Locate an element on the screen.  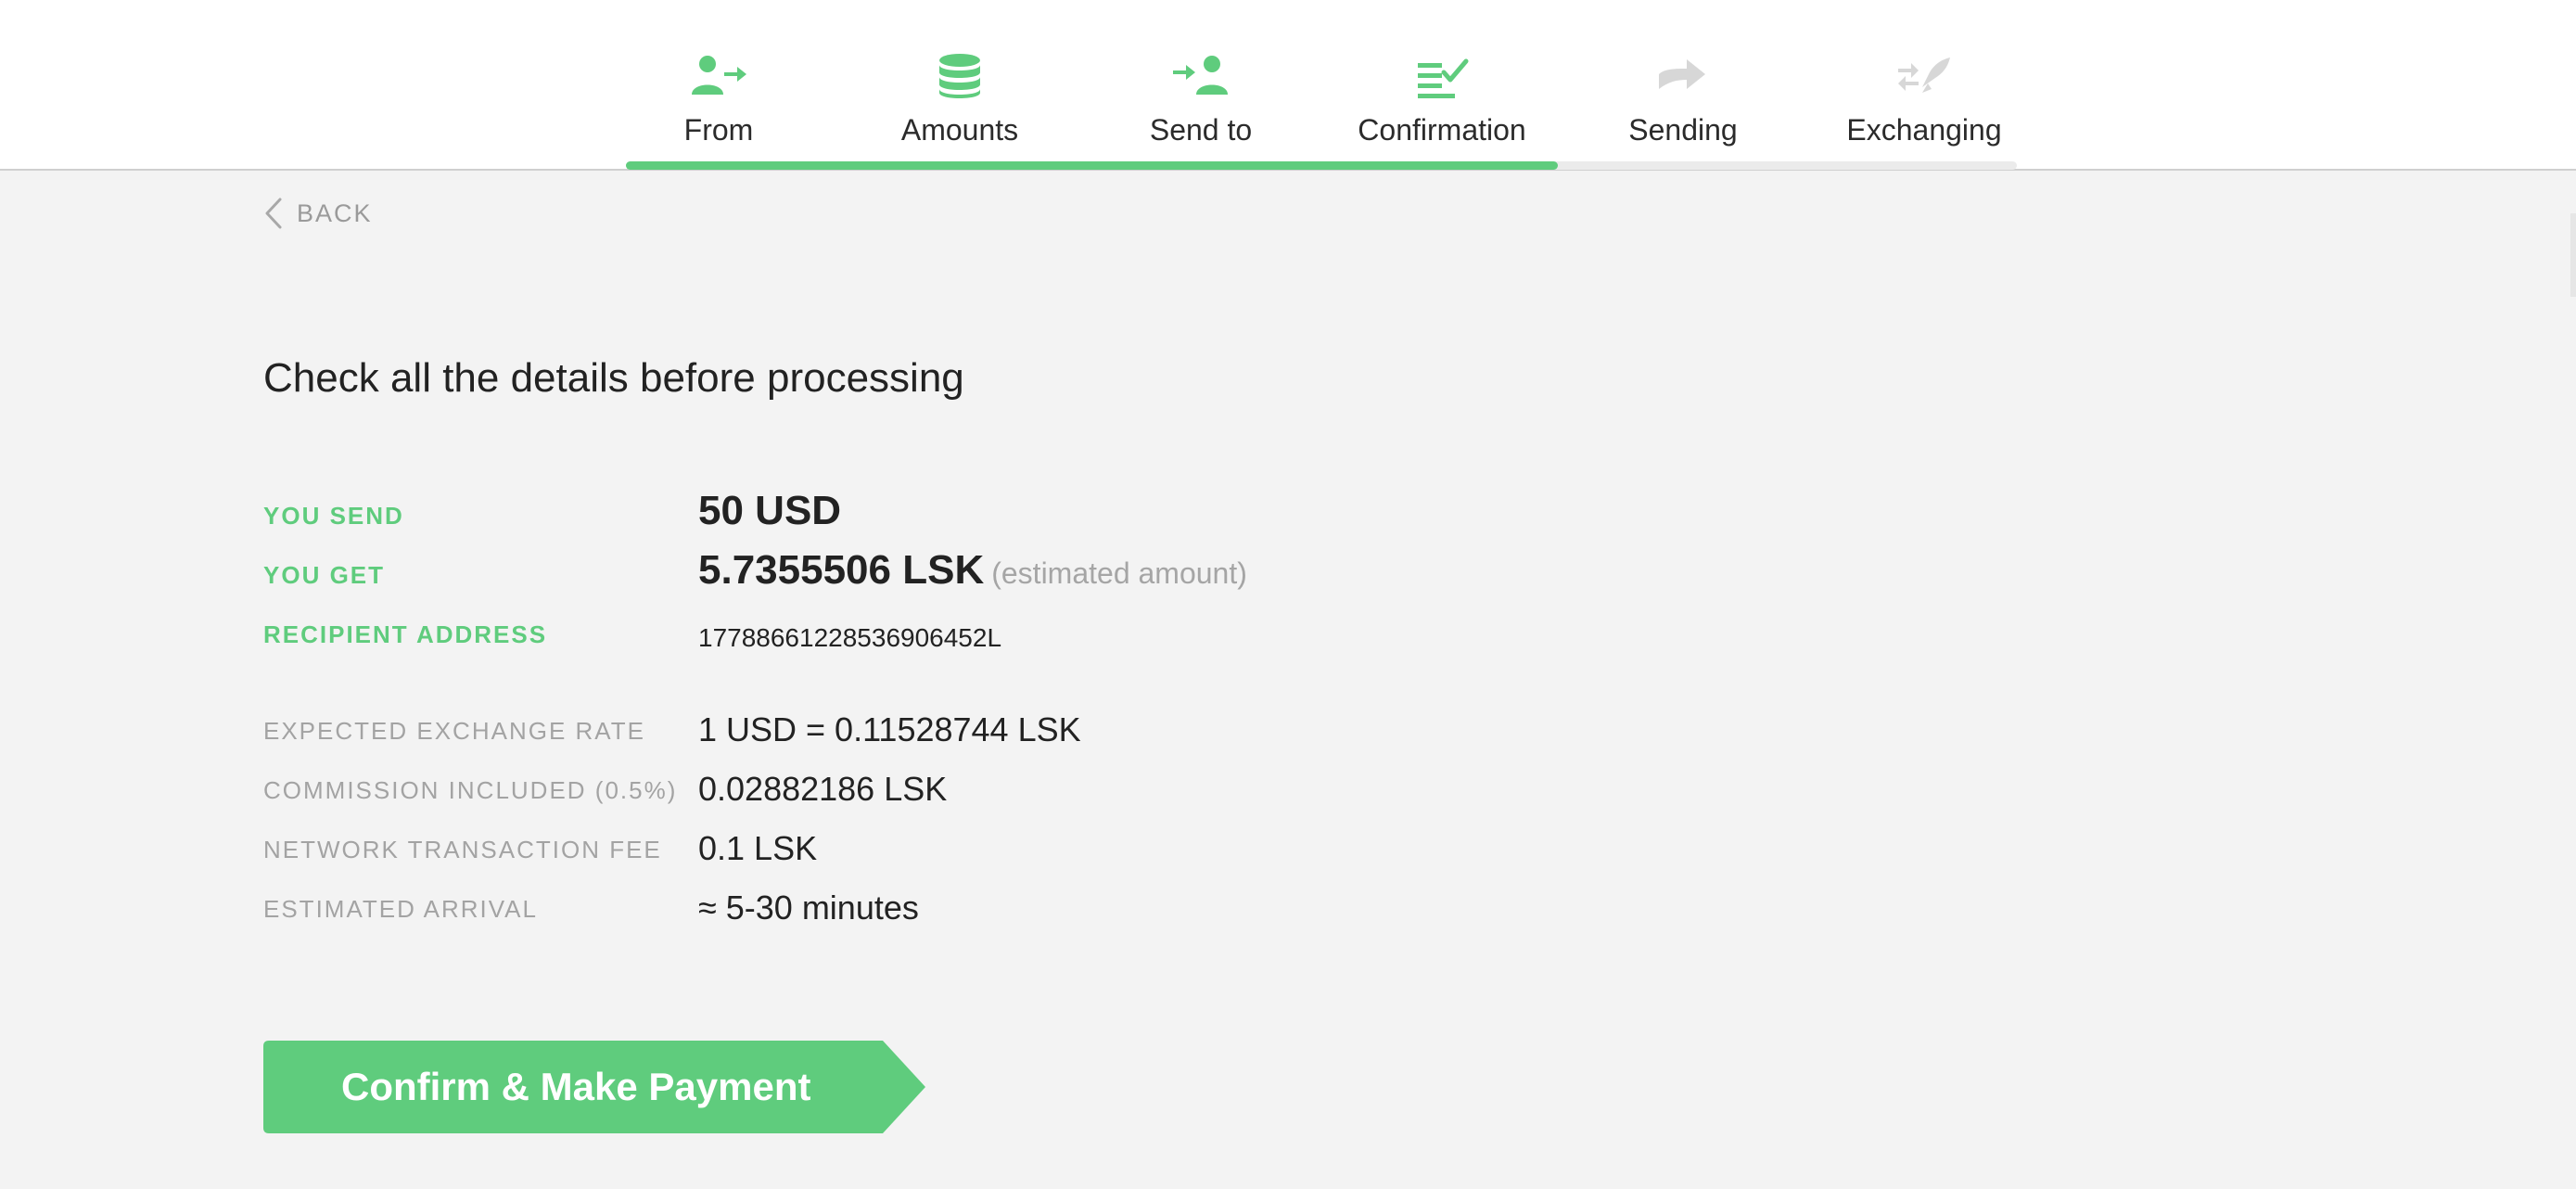
step-label: From is located at coordinates (719, 130).